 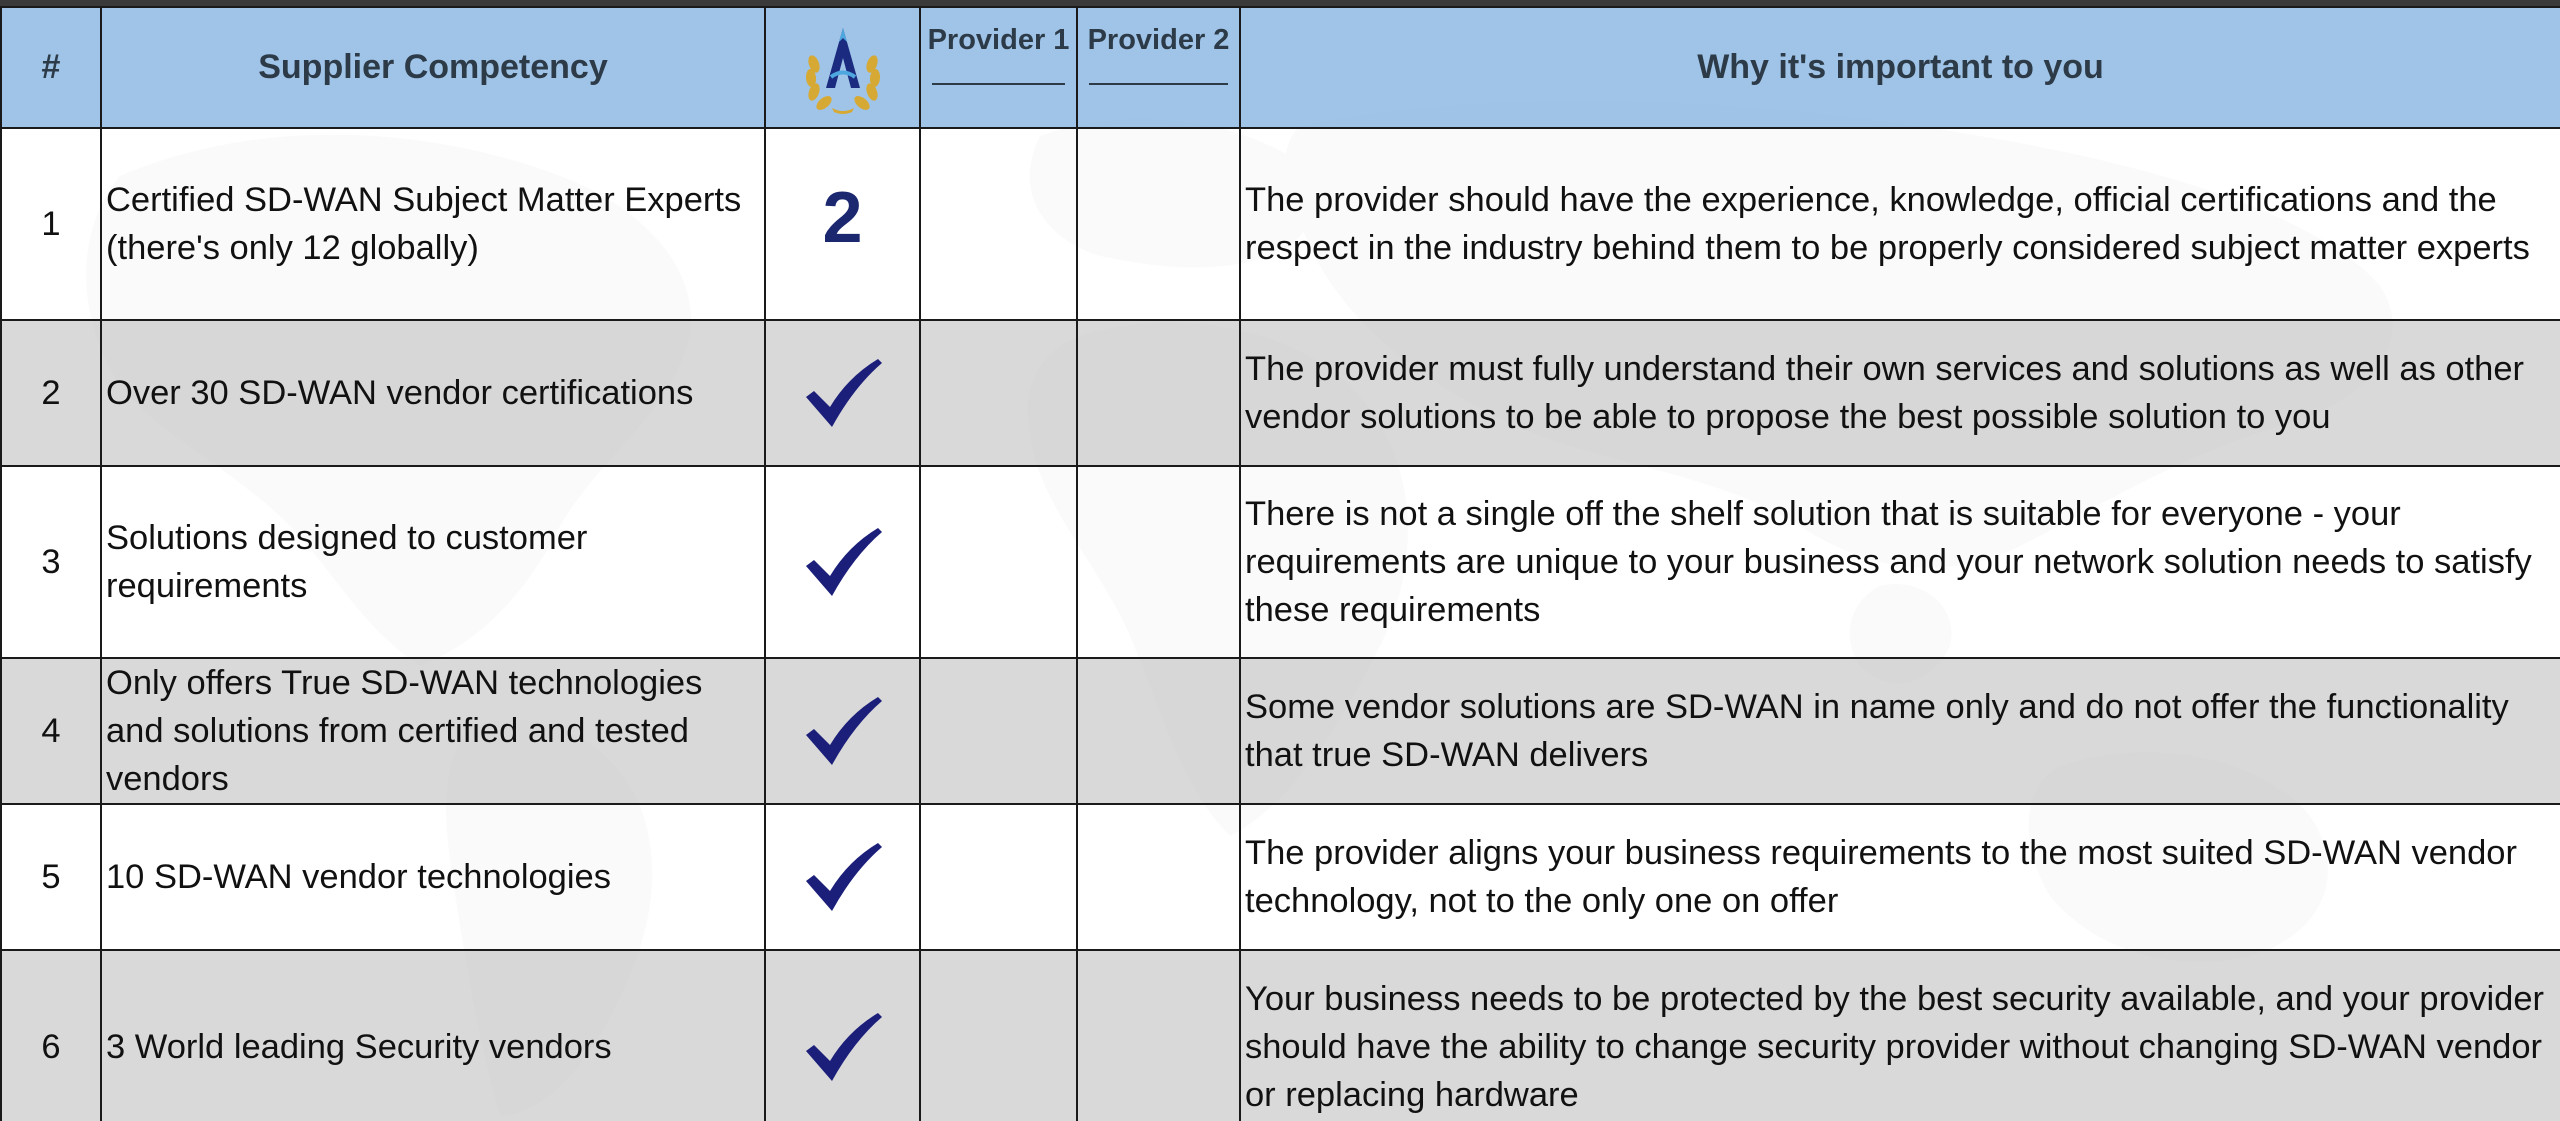 I want to click on row-number: 3, so click(x=51, y=562).